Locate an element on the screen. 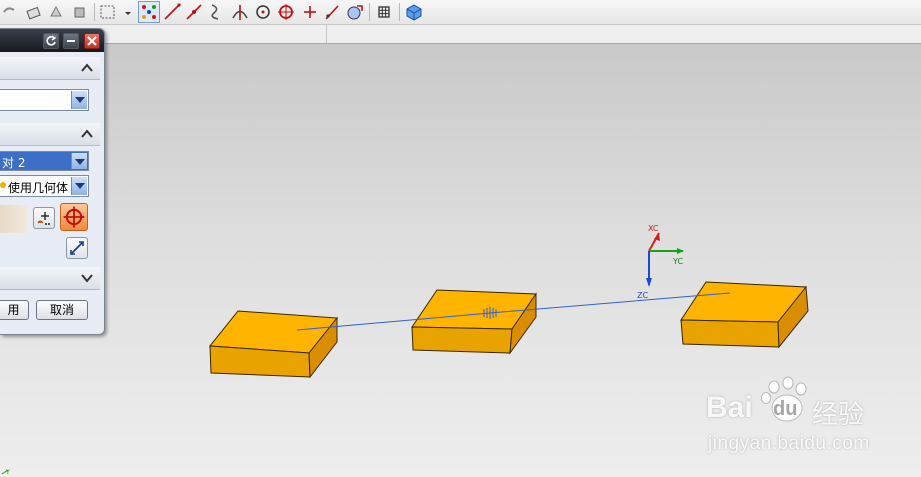 The image size is (921, 477). crosshair-icon is located at coordinates (74, 217).